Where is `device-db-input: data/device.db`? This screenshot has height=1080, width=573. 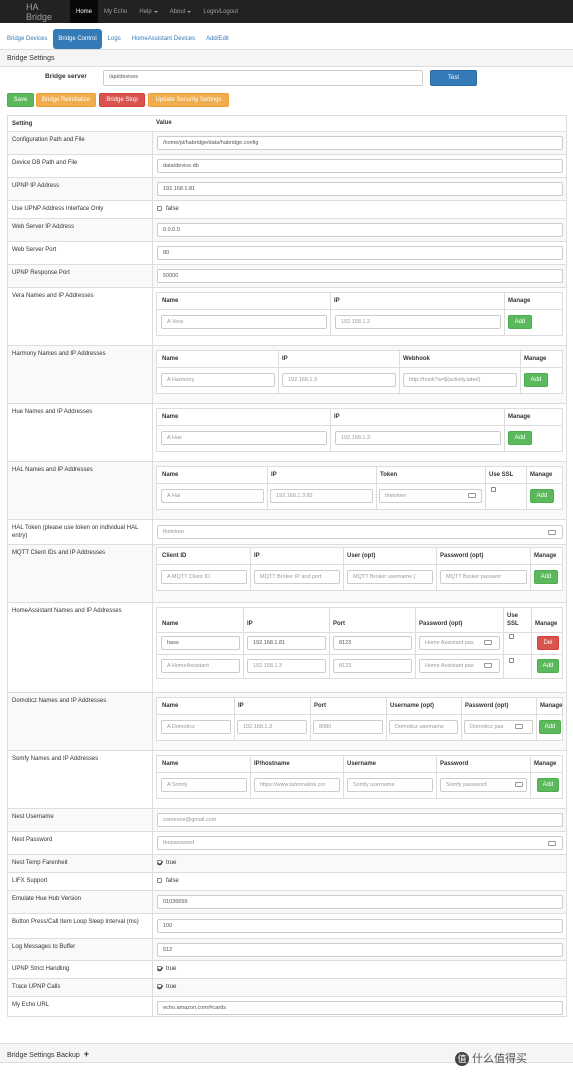 device-db-input: data/device.db is located at coordinates (360, 166).